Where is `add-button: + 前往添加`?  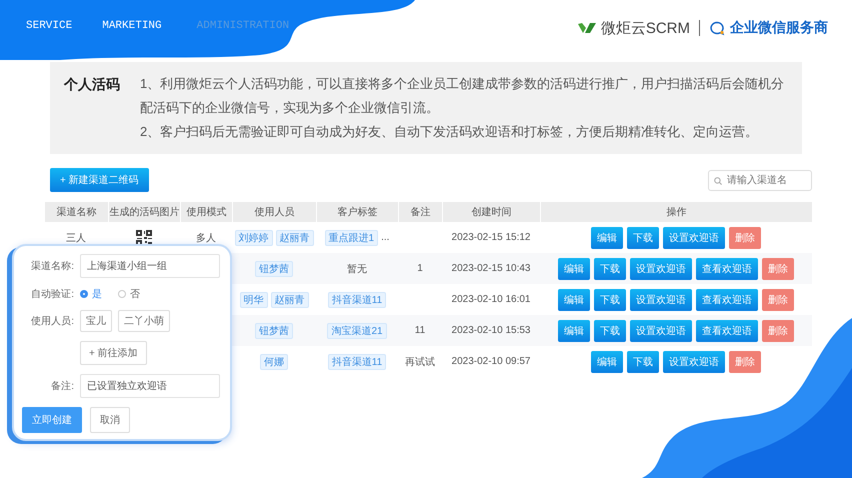 add-button: + 前往添加 is located at coordinates (113, 353).